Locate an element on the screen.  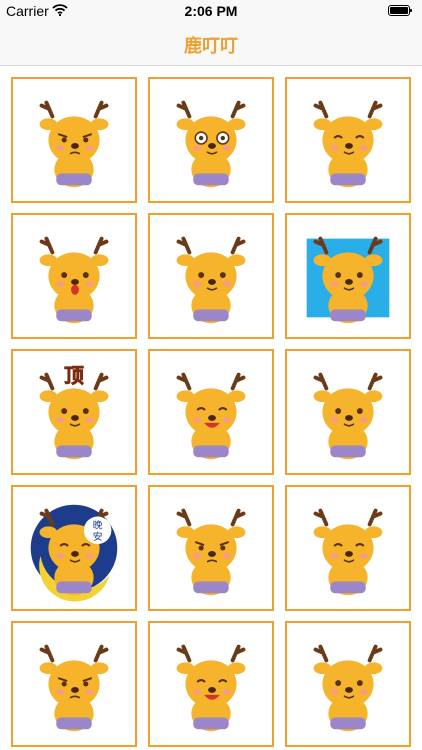
deer-sticker-image: 顶 is located at coordinates (74, 412).